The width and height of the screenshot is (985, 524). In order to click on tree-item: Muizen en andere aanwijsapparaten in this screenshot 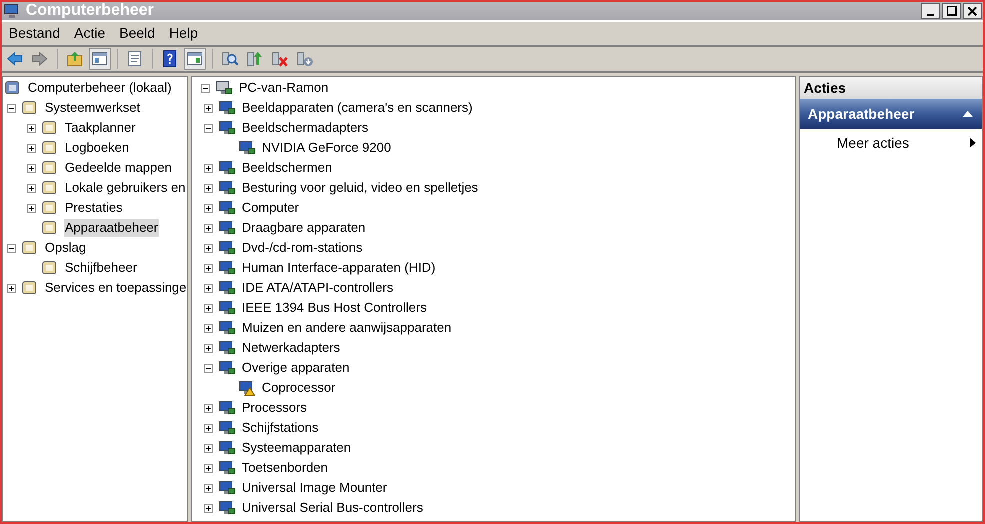, I will do `click(347, 328)`.